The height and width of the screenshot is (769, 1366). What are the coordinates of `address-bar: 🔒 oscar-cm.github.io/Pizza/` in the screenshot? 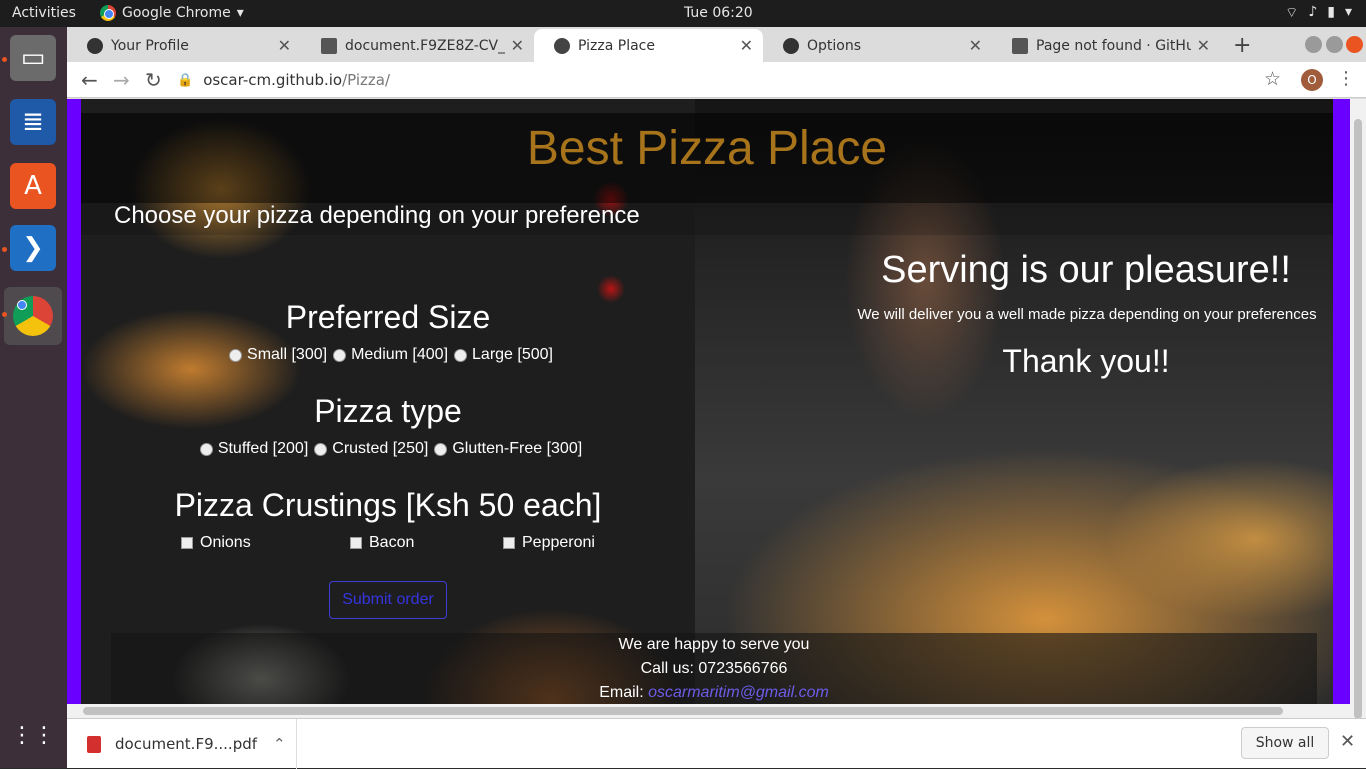 It's located at (737, 80).